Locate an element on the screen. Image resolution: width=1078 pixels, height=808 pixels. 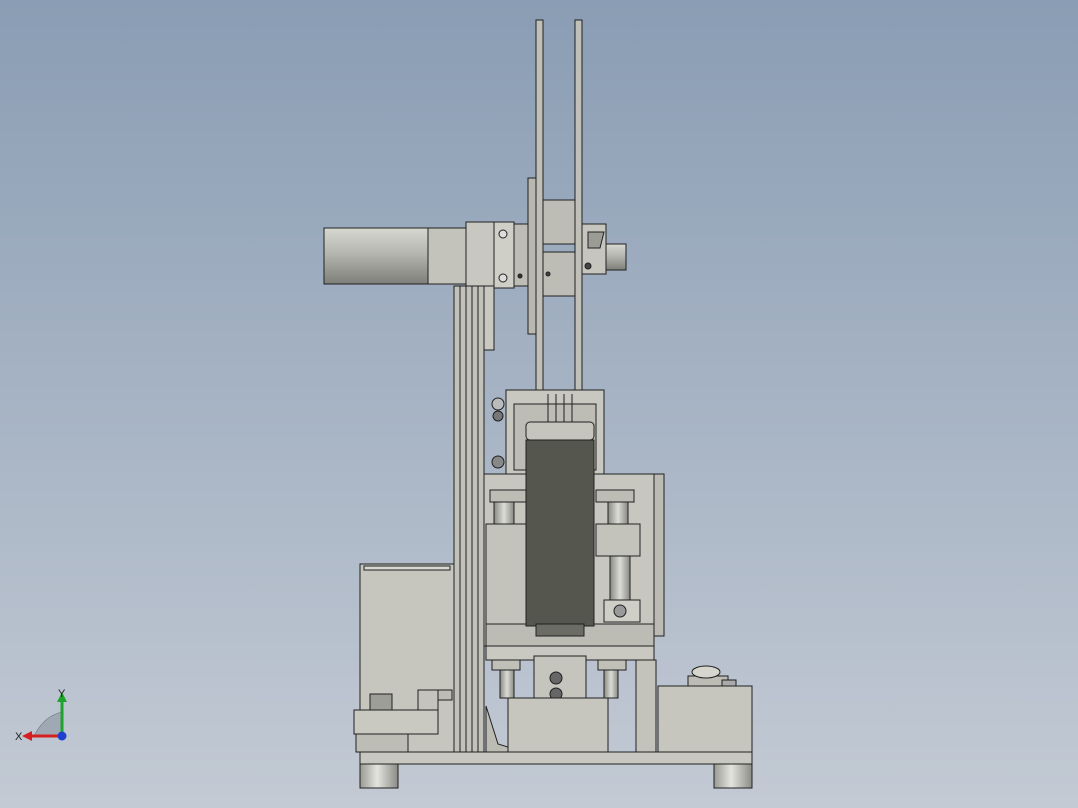
x-axis-label: X is located at coordinates (19, 737).